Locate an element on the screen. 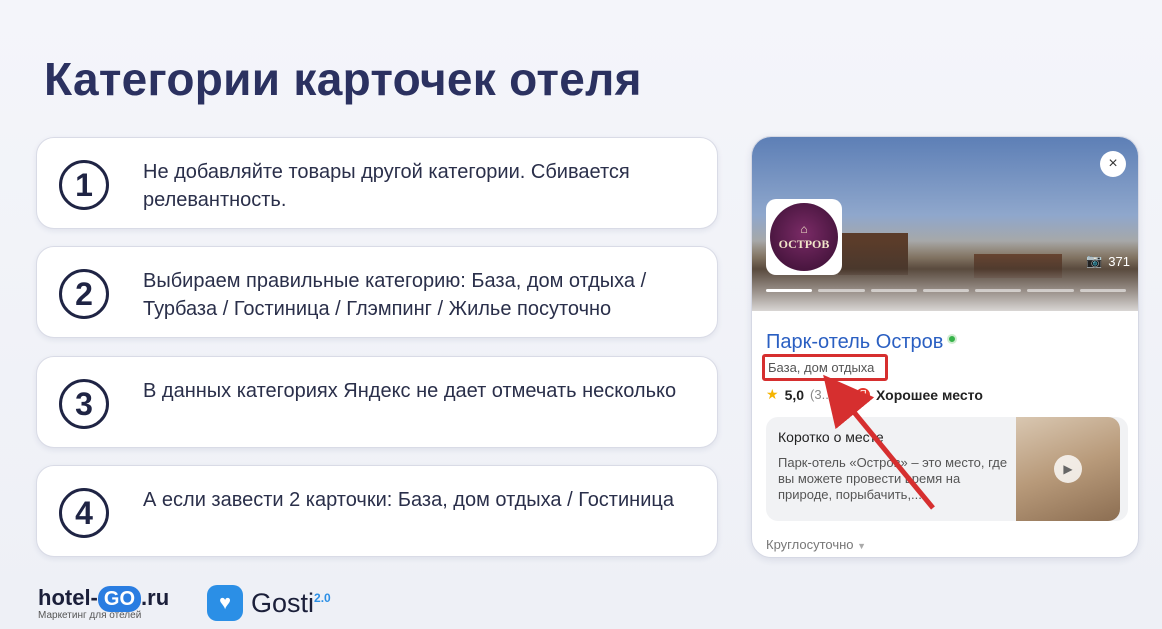 The width and height of the screenshot is (1162, 629). tip-number: 4 is located at coordinates (84, 513).